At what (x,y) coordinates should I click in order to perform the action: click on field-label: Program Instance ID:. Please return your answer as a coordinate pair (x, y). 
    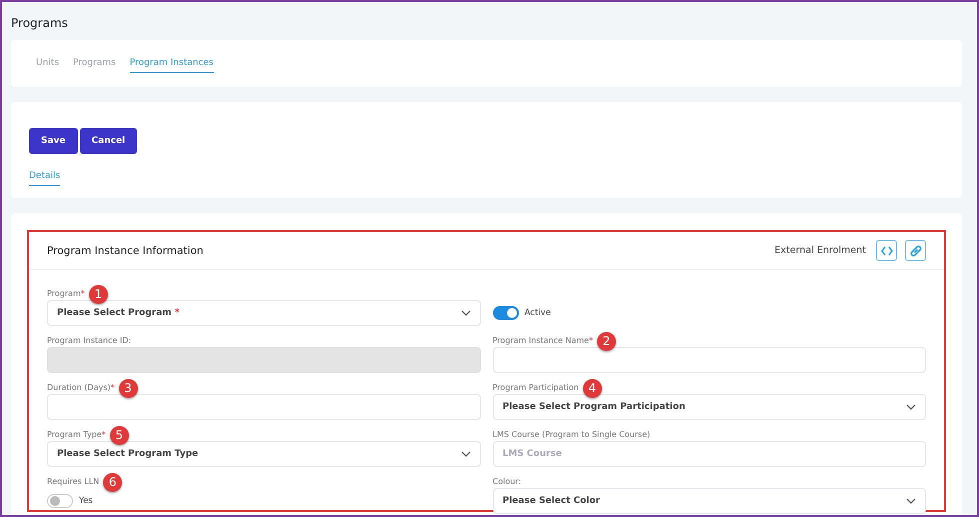
    Looking at the image, I should click on (89, 340).